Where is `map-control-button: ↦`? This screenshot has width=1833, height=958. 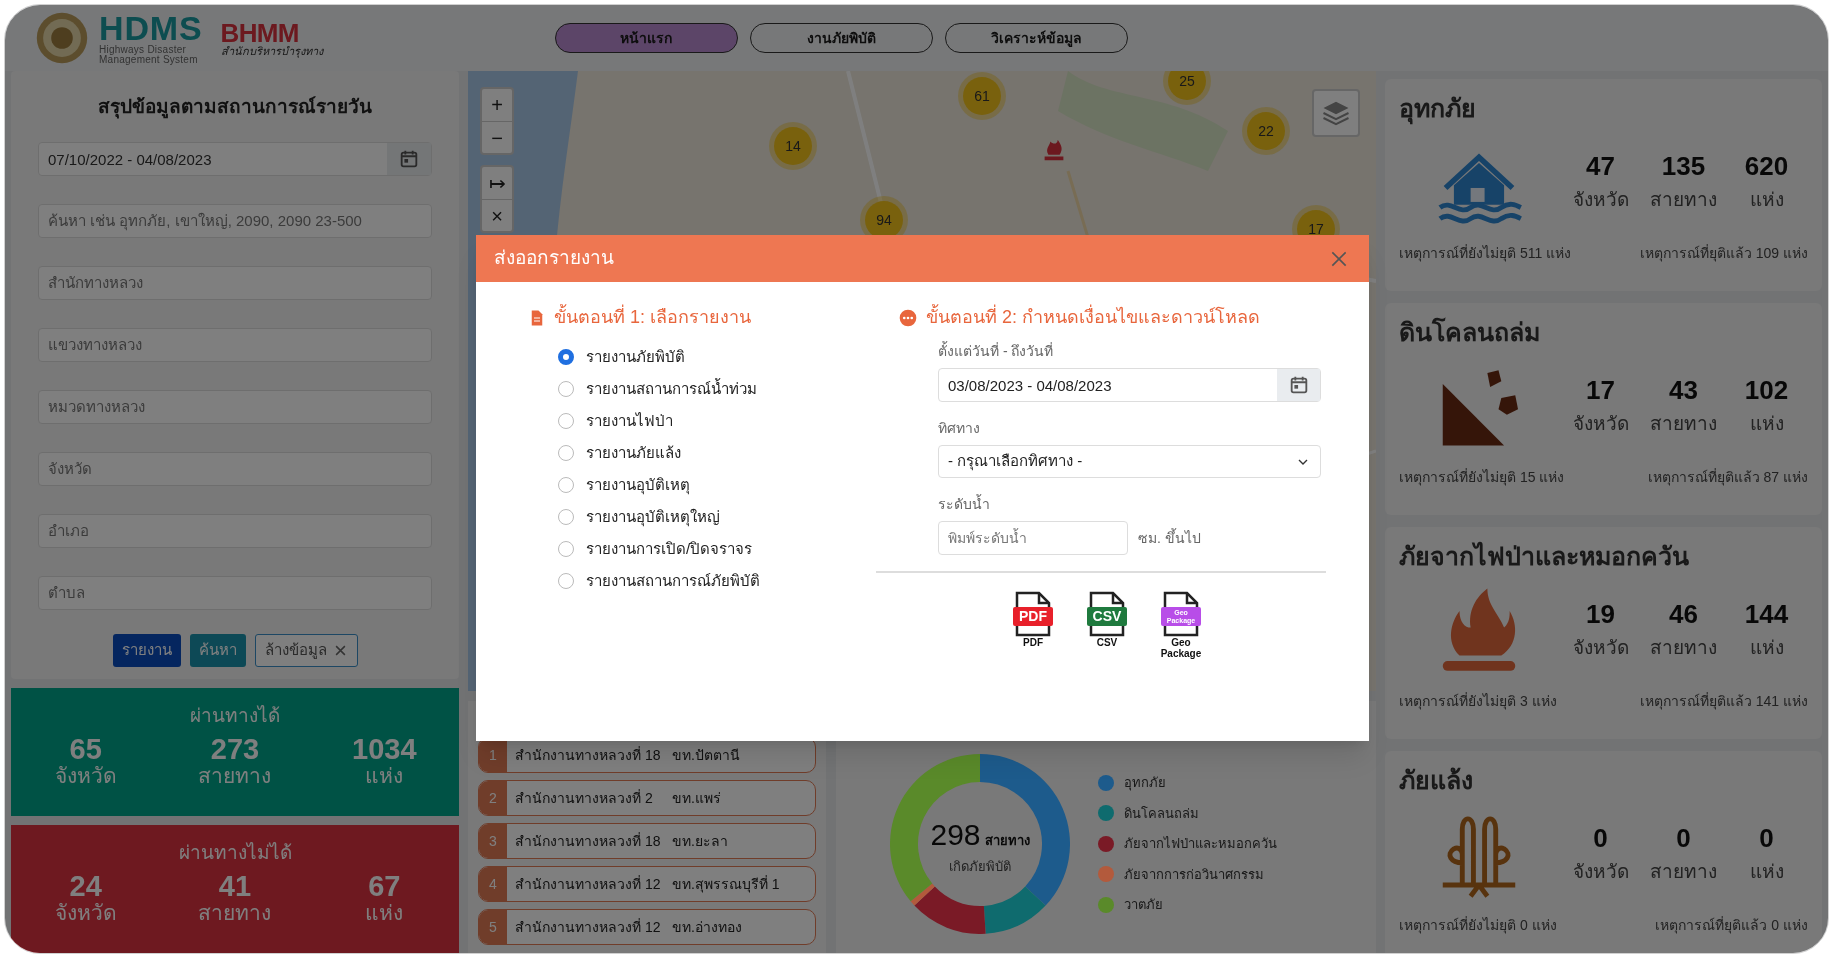 map-control-button: ↦ is located at coordinates (497, 183).